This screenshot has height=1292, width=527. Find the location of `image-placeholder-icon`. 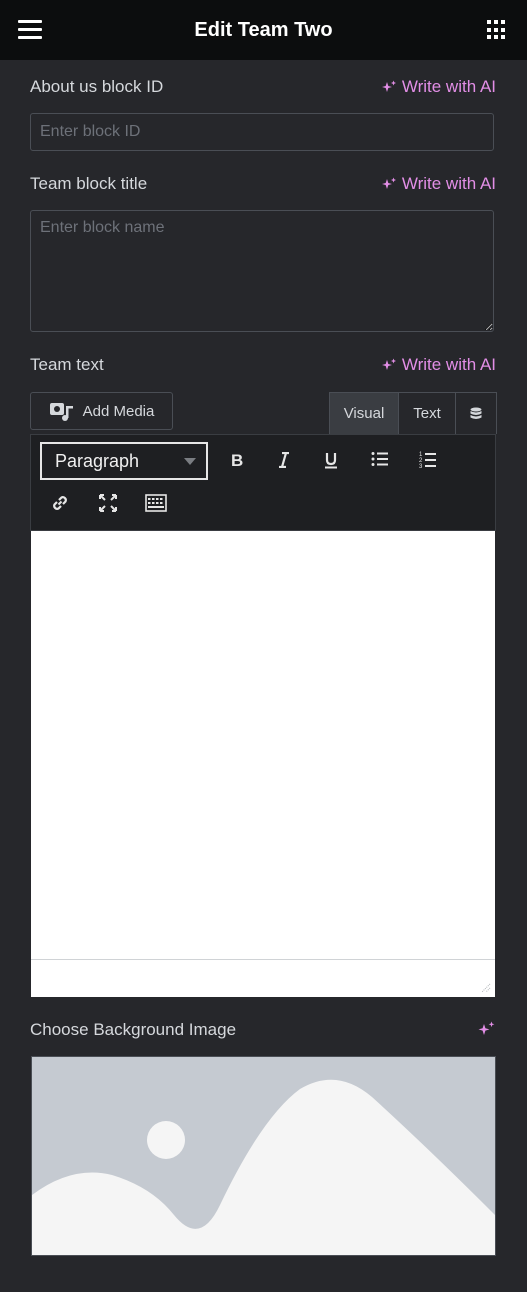

image-placeholder-icon is located at coordinates (263, 1156).